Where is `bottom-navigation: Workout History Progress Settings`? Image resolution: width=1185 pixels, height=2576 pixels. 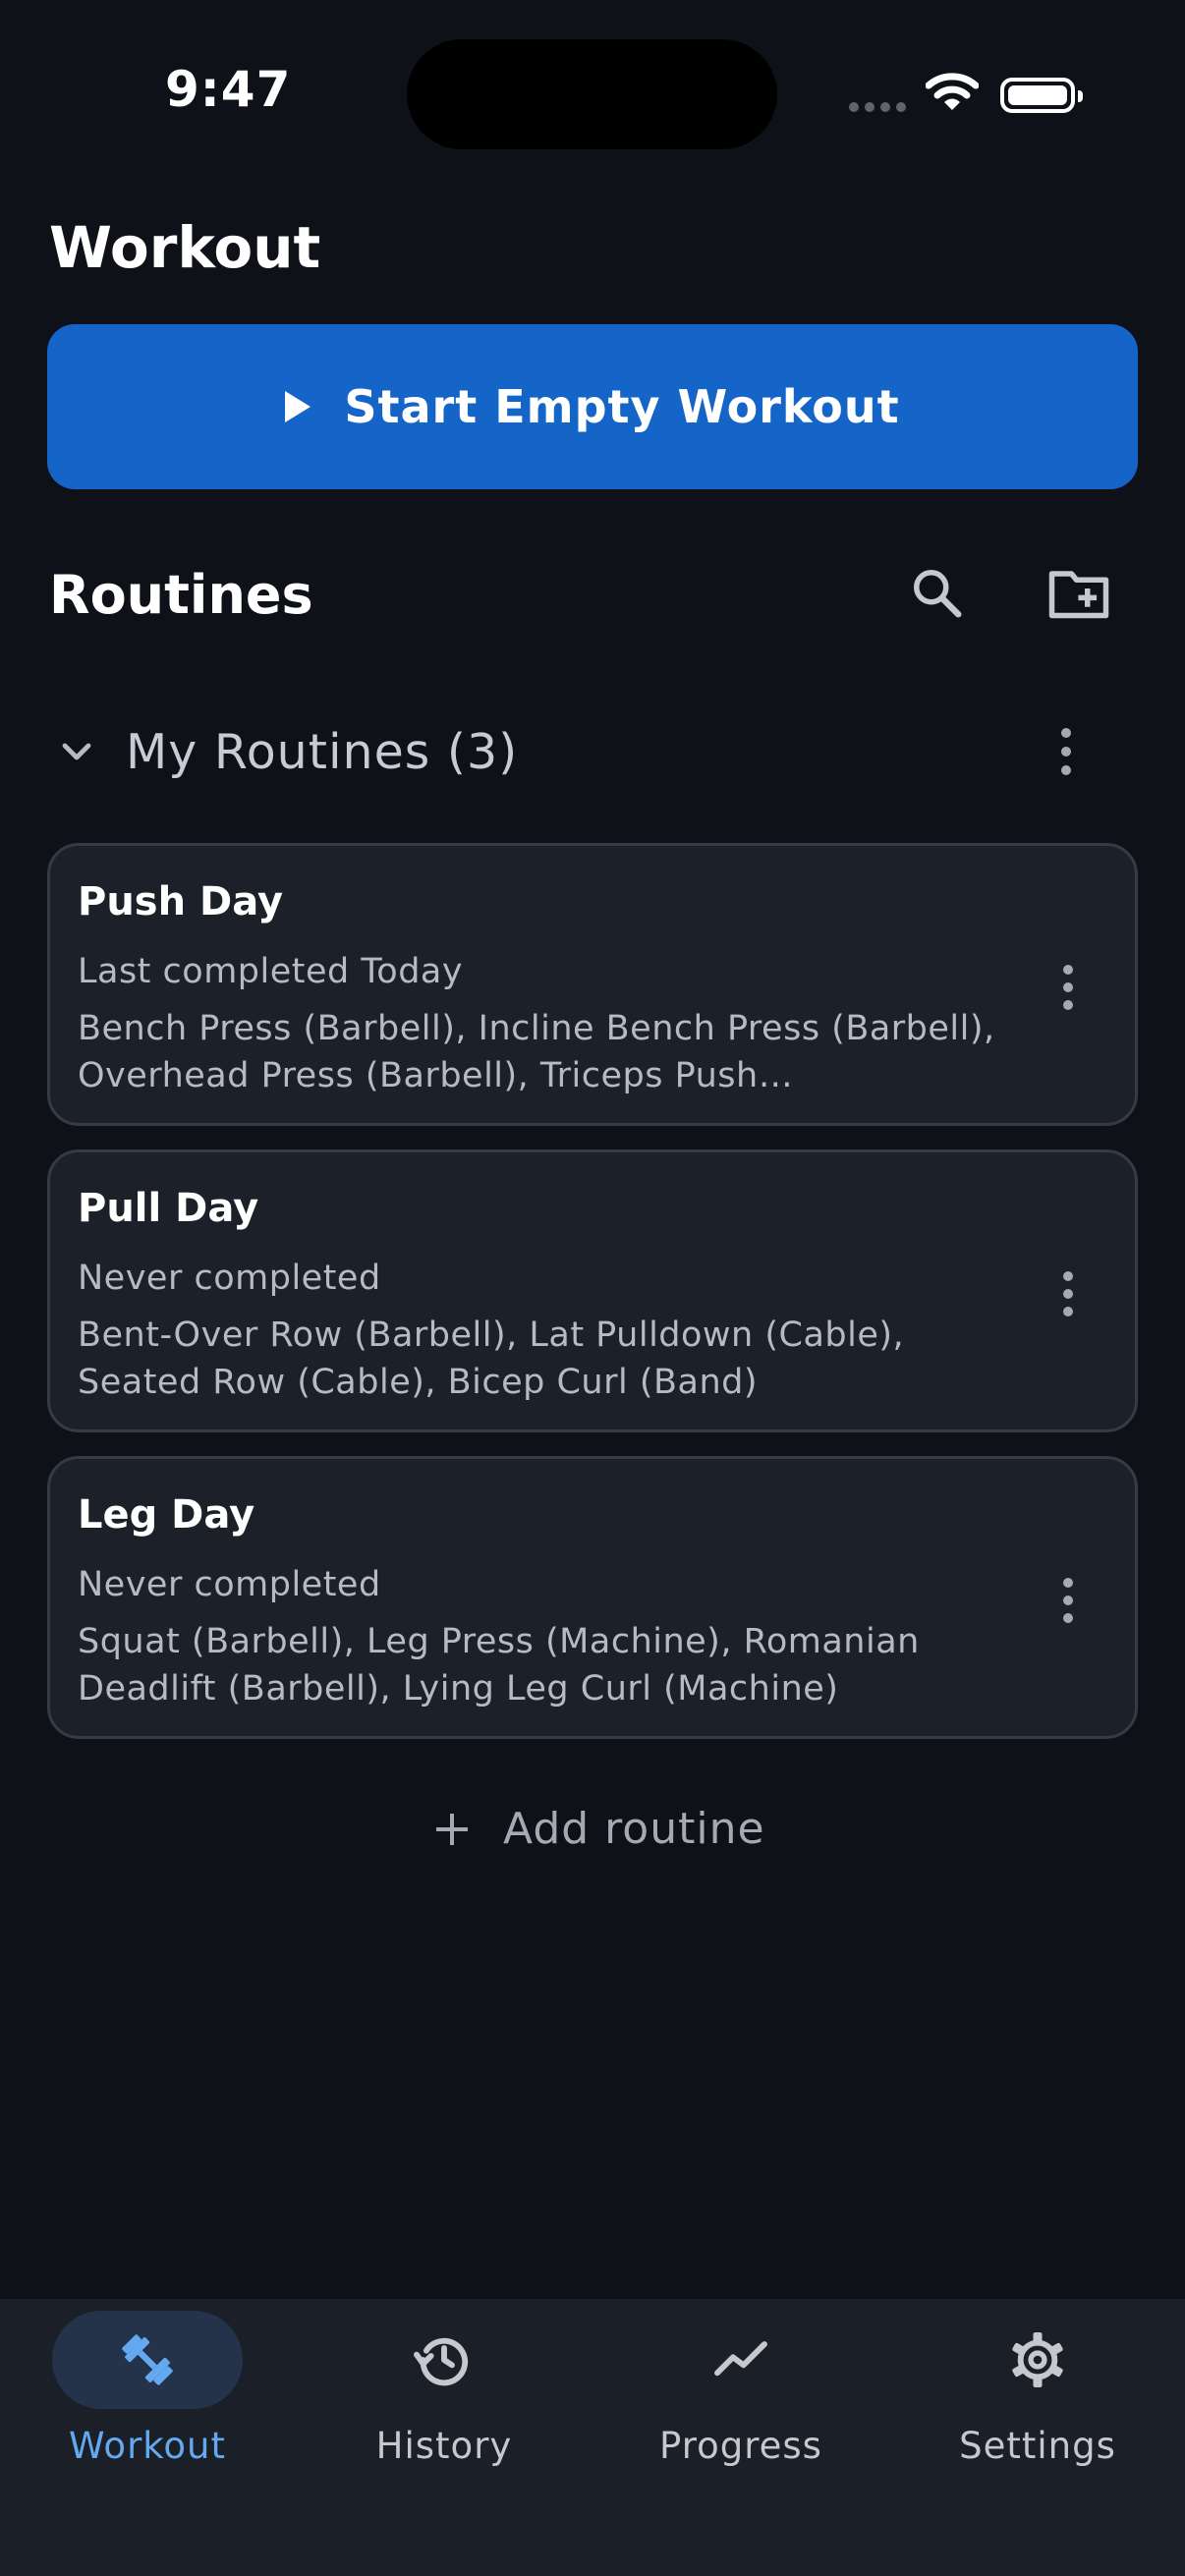
bottom-navigation: Workout History Progress Settings is located at coordinates (592, 2437).